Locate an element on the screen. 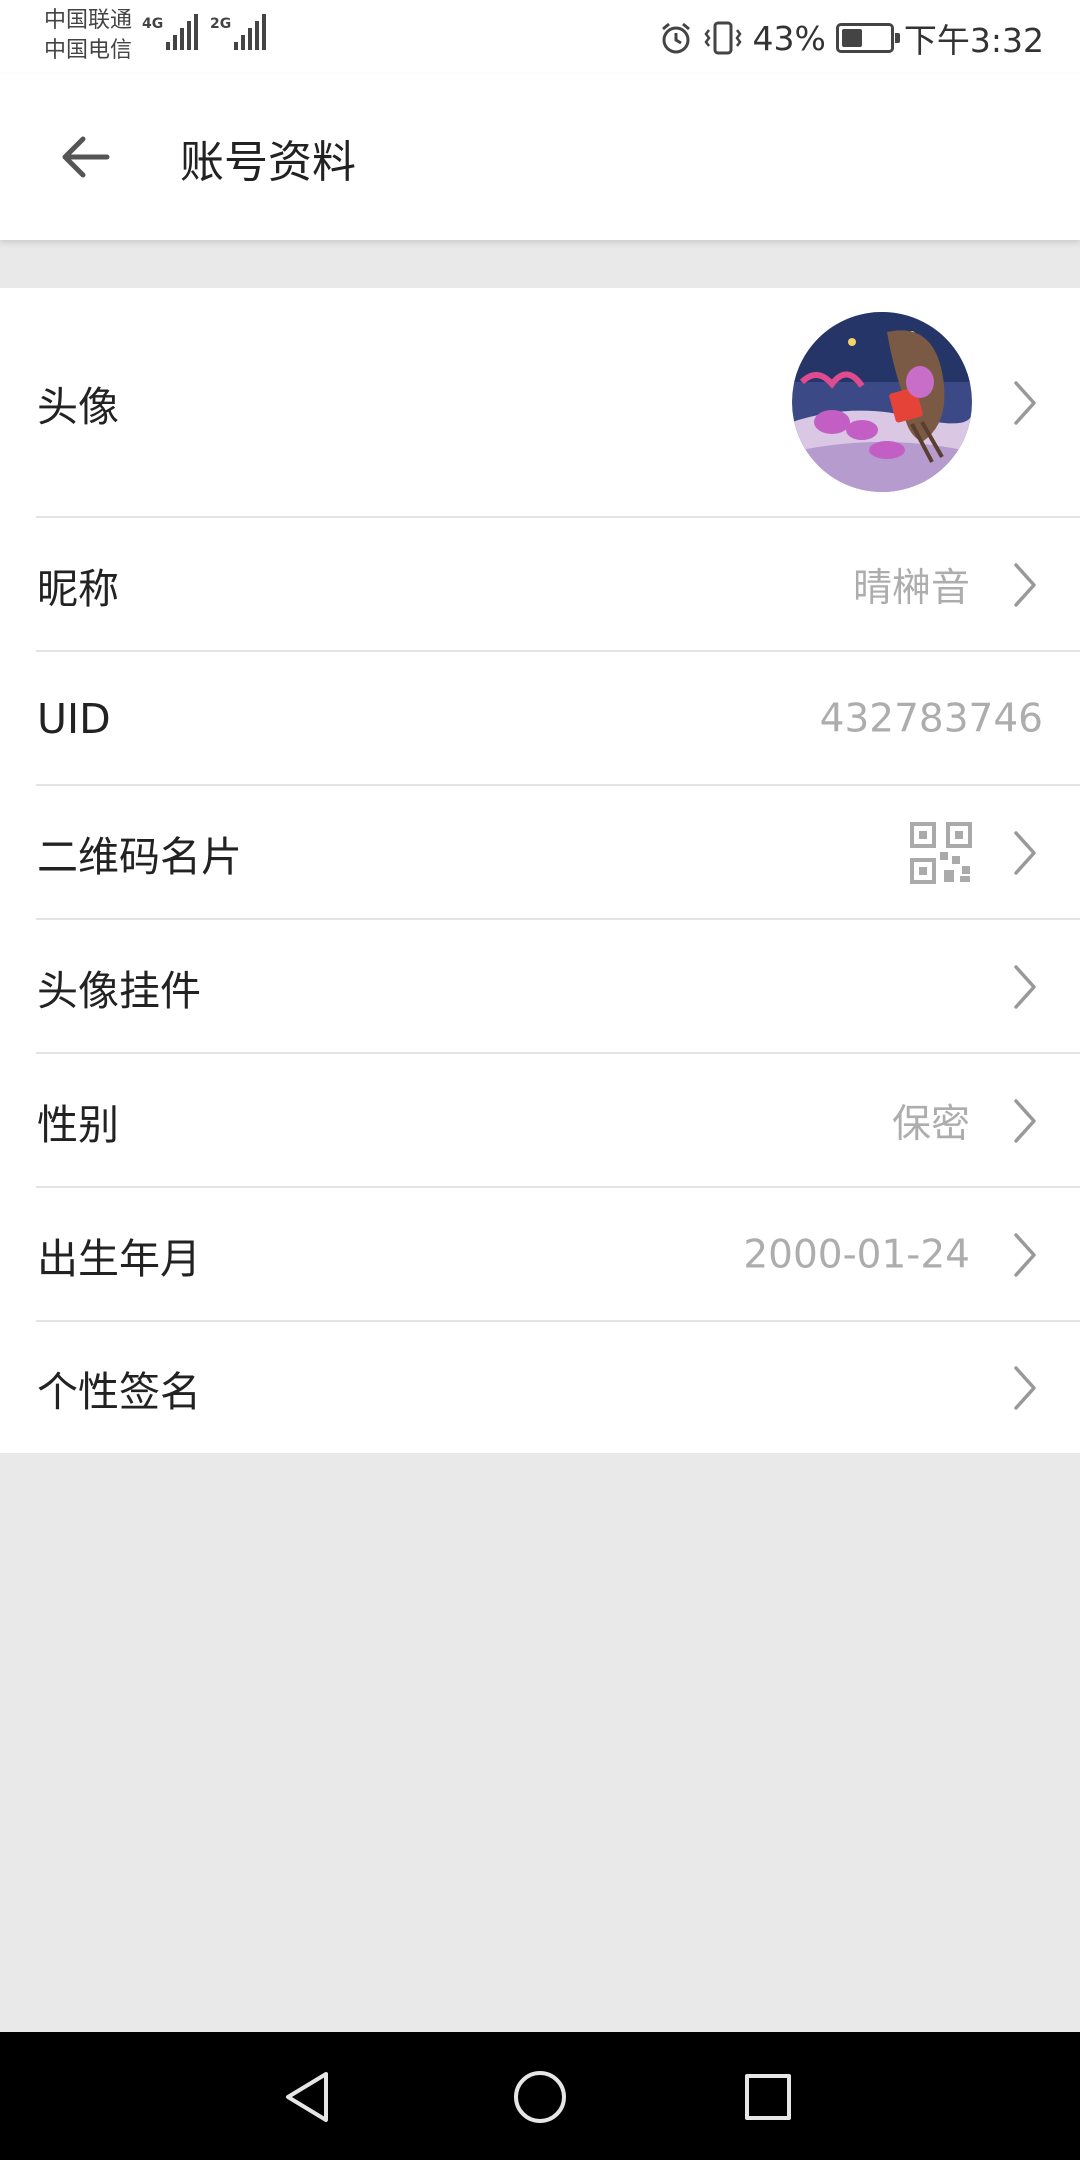  gender-row: 性别 保密 is located at coordinates (540, 1121).